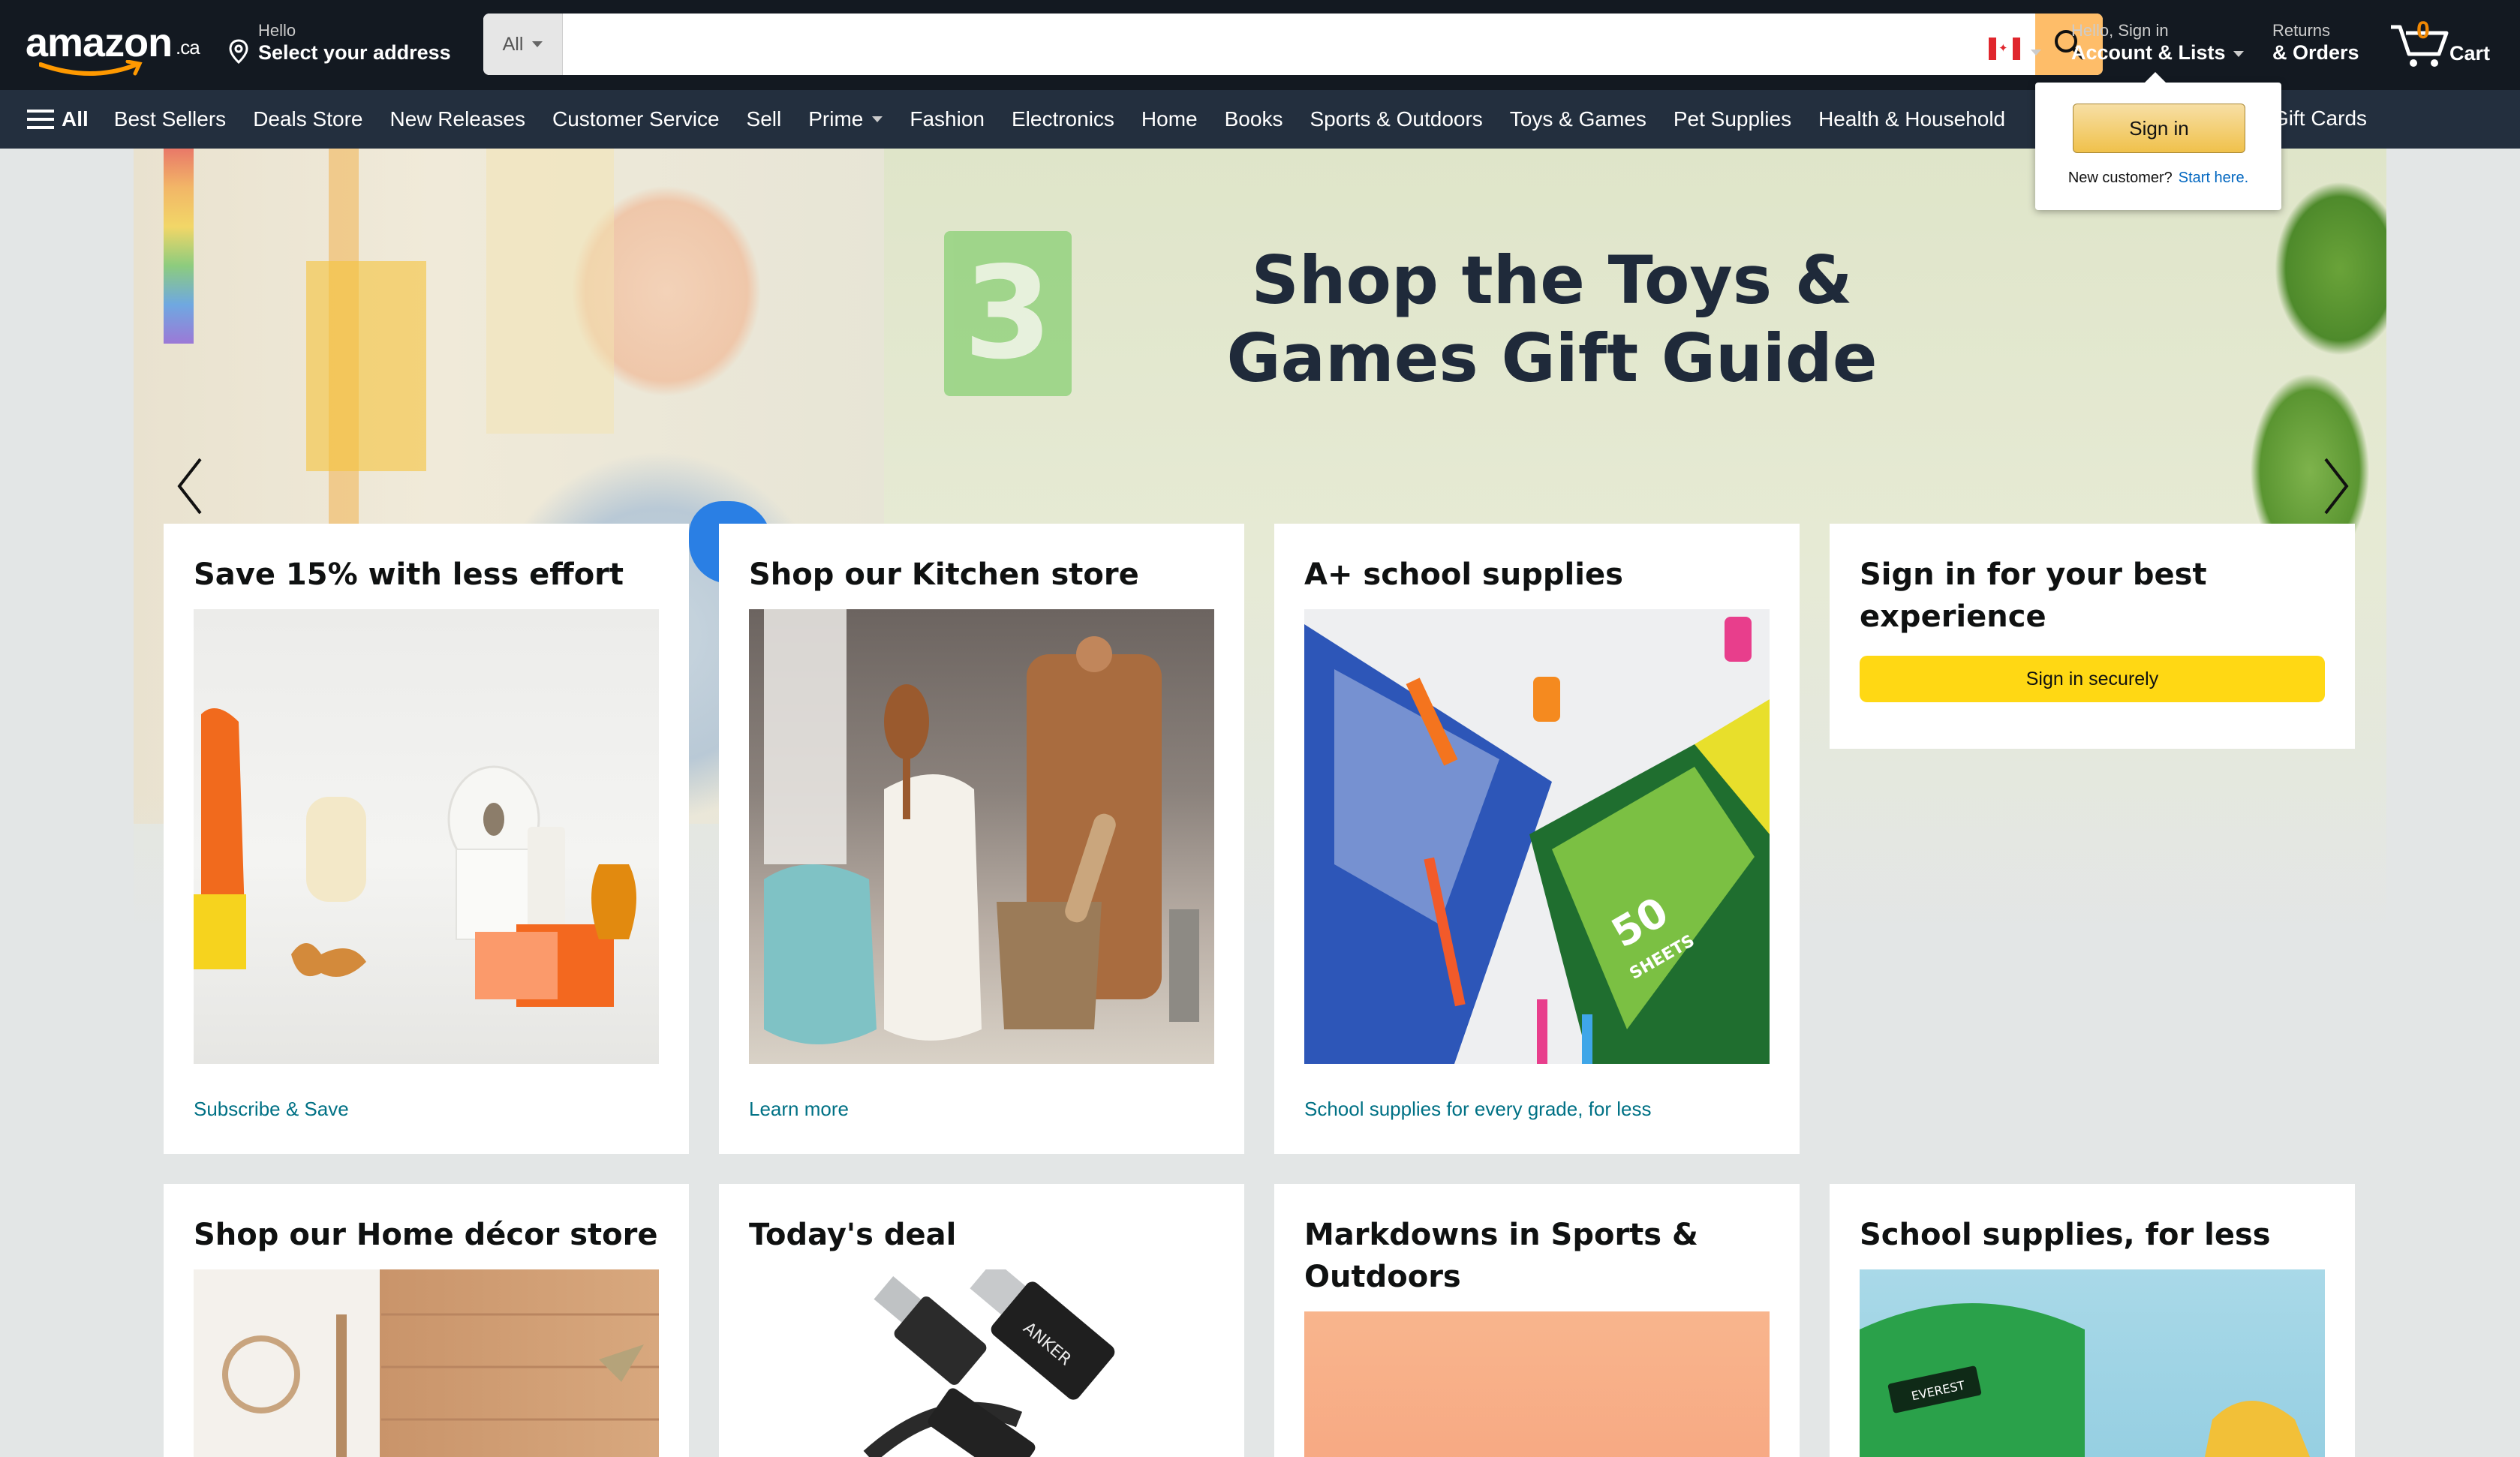  I want to click on card-sports-markdowns: Markdowns in Sports & Outdoors, so click(1537, 1320).